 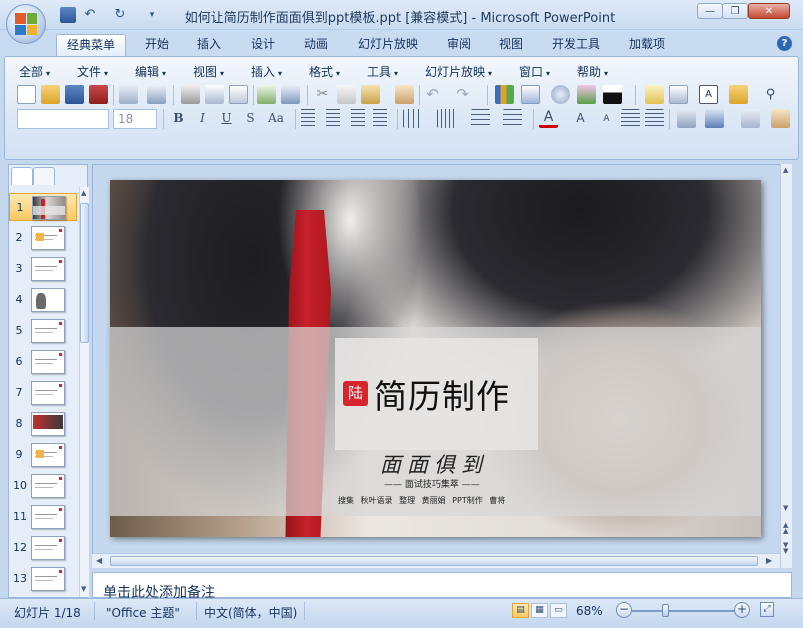 What do you see at coordinates (266, 71) in the screenshot?
I see `menu-insert: 插入 ▾` at bounding box center [266, 71].